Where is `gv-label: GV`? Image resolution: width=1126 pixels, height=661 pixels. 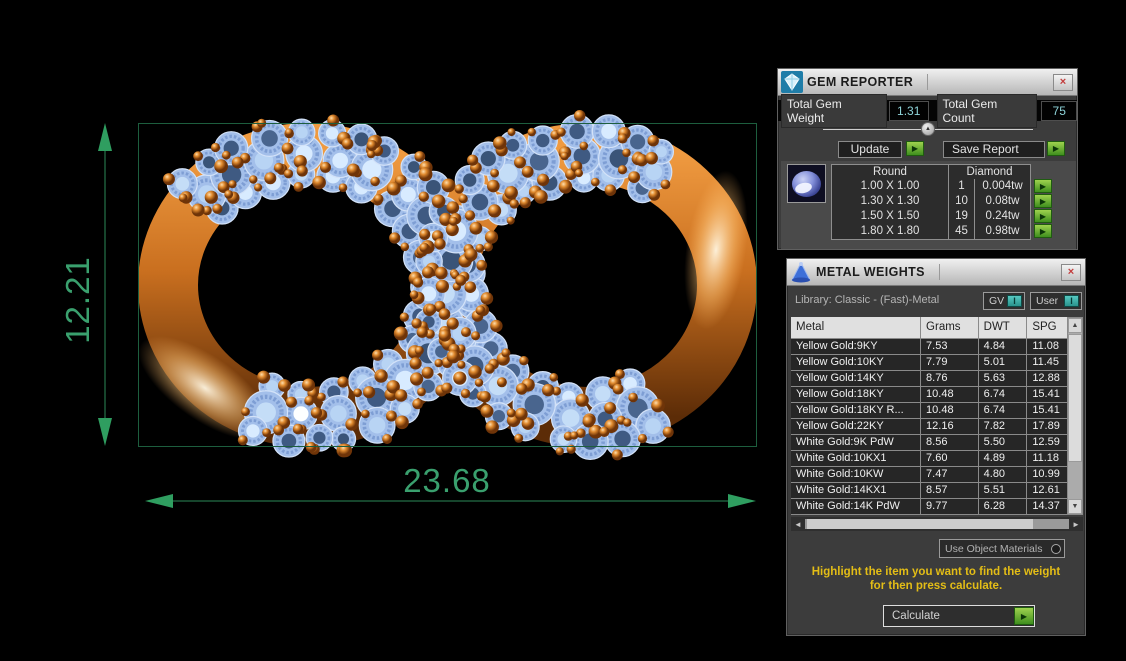
gv-label: GV is located at coordinates (997, 301).